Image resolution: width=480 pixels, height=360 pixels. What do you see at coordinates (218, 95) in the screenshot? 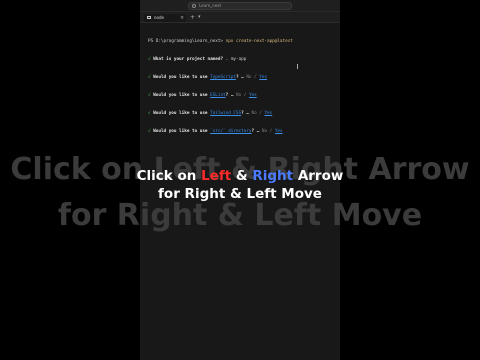
I see `highlight-text: ESLint` at bounding box center [218, 95].